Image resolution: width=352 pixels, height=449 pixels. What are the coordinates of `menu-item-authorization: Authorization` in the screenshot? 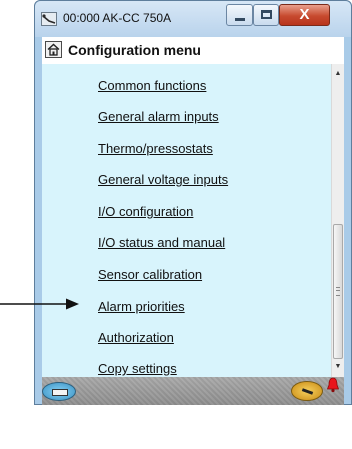 It's located at (136, 337).